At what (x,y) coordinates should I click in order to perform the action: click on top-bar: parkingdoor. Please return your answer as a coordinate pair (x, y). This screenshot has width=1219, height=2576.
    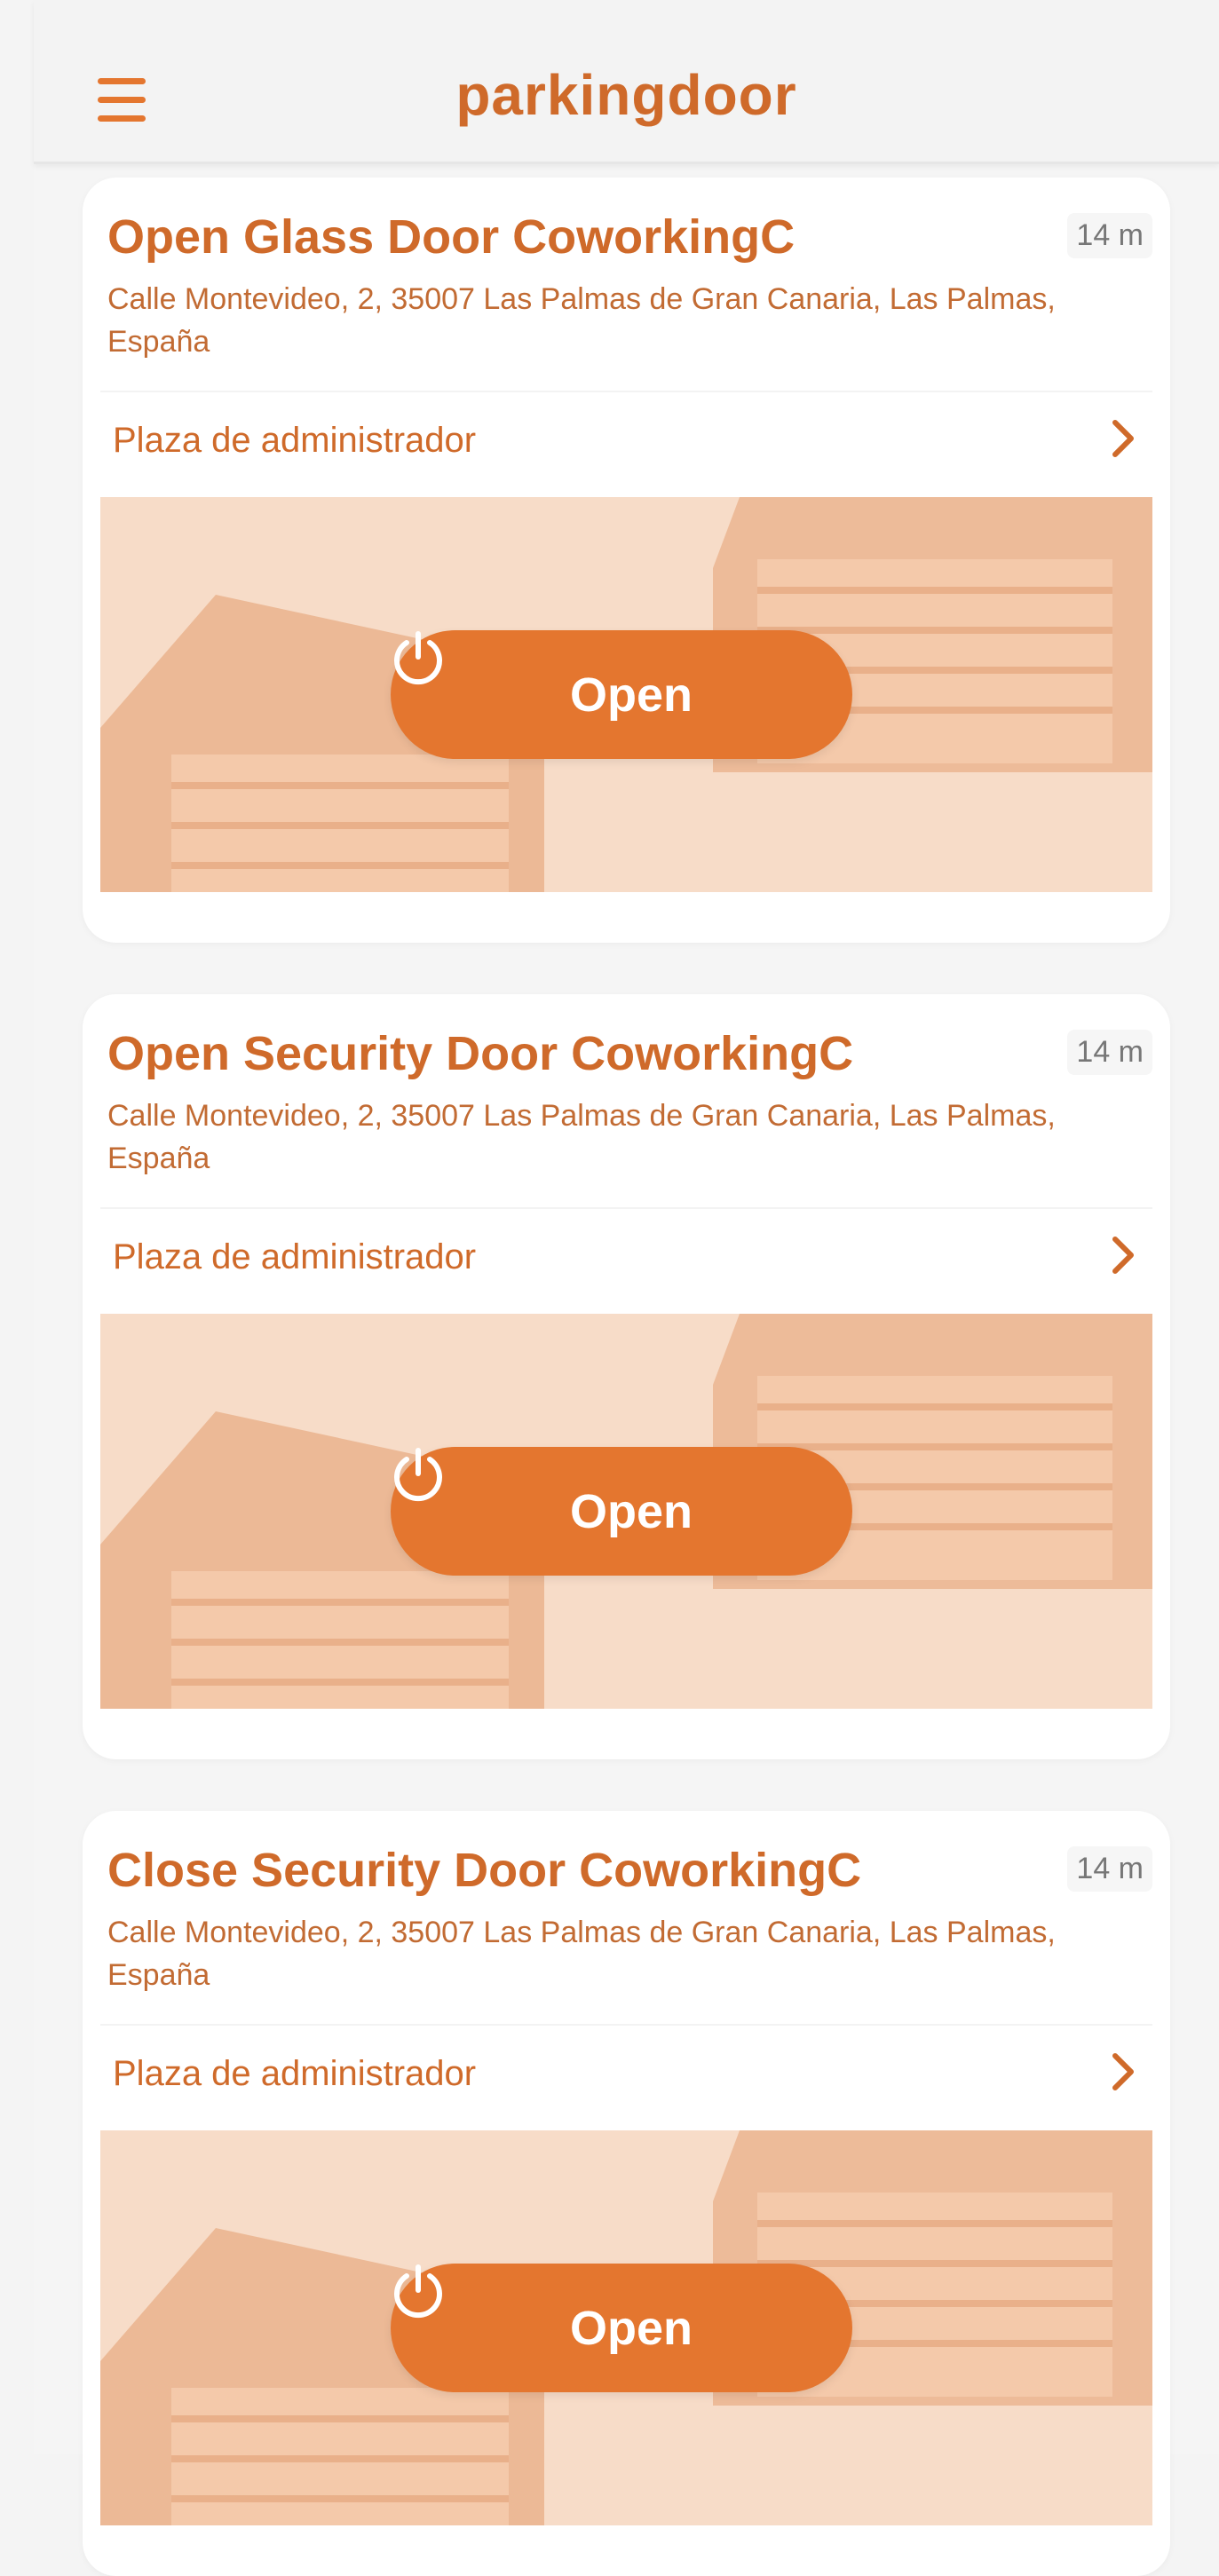
    Looking at the image, I should click on (626, 82).